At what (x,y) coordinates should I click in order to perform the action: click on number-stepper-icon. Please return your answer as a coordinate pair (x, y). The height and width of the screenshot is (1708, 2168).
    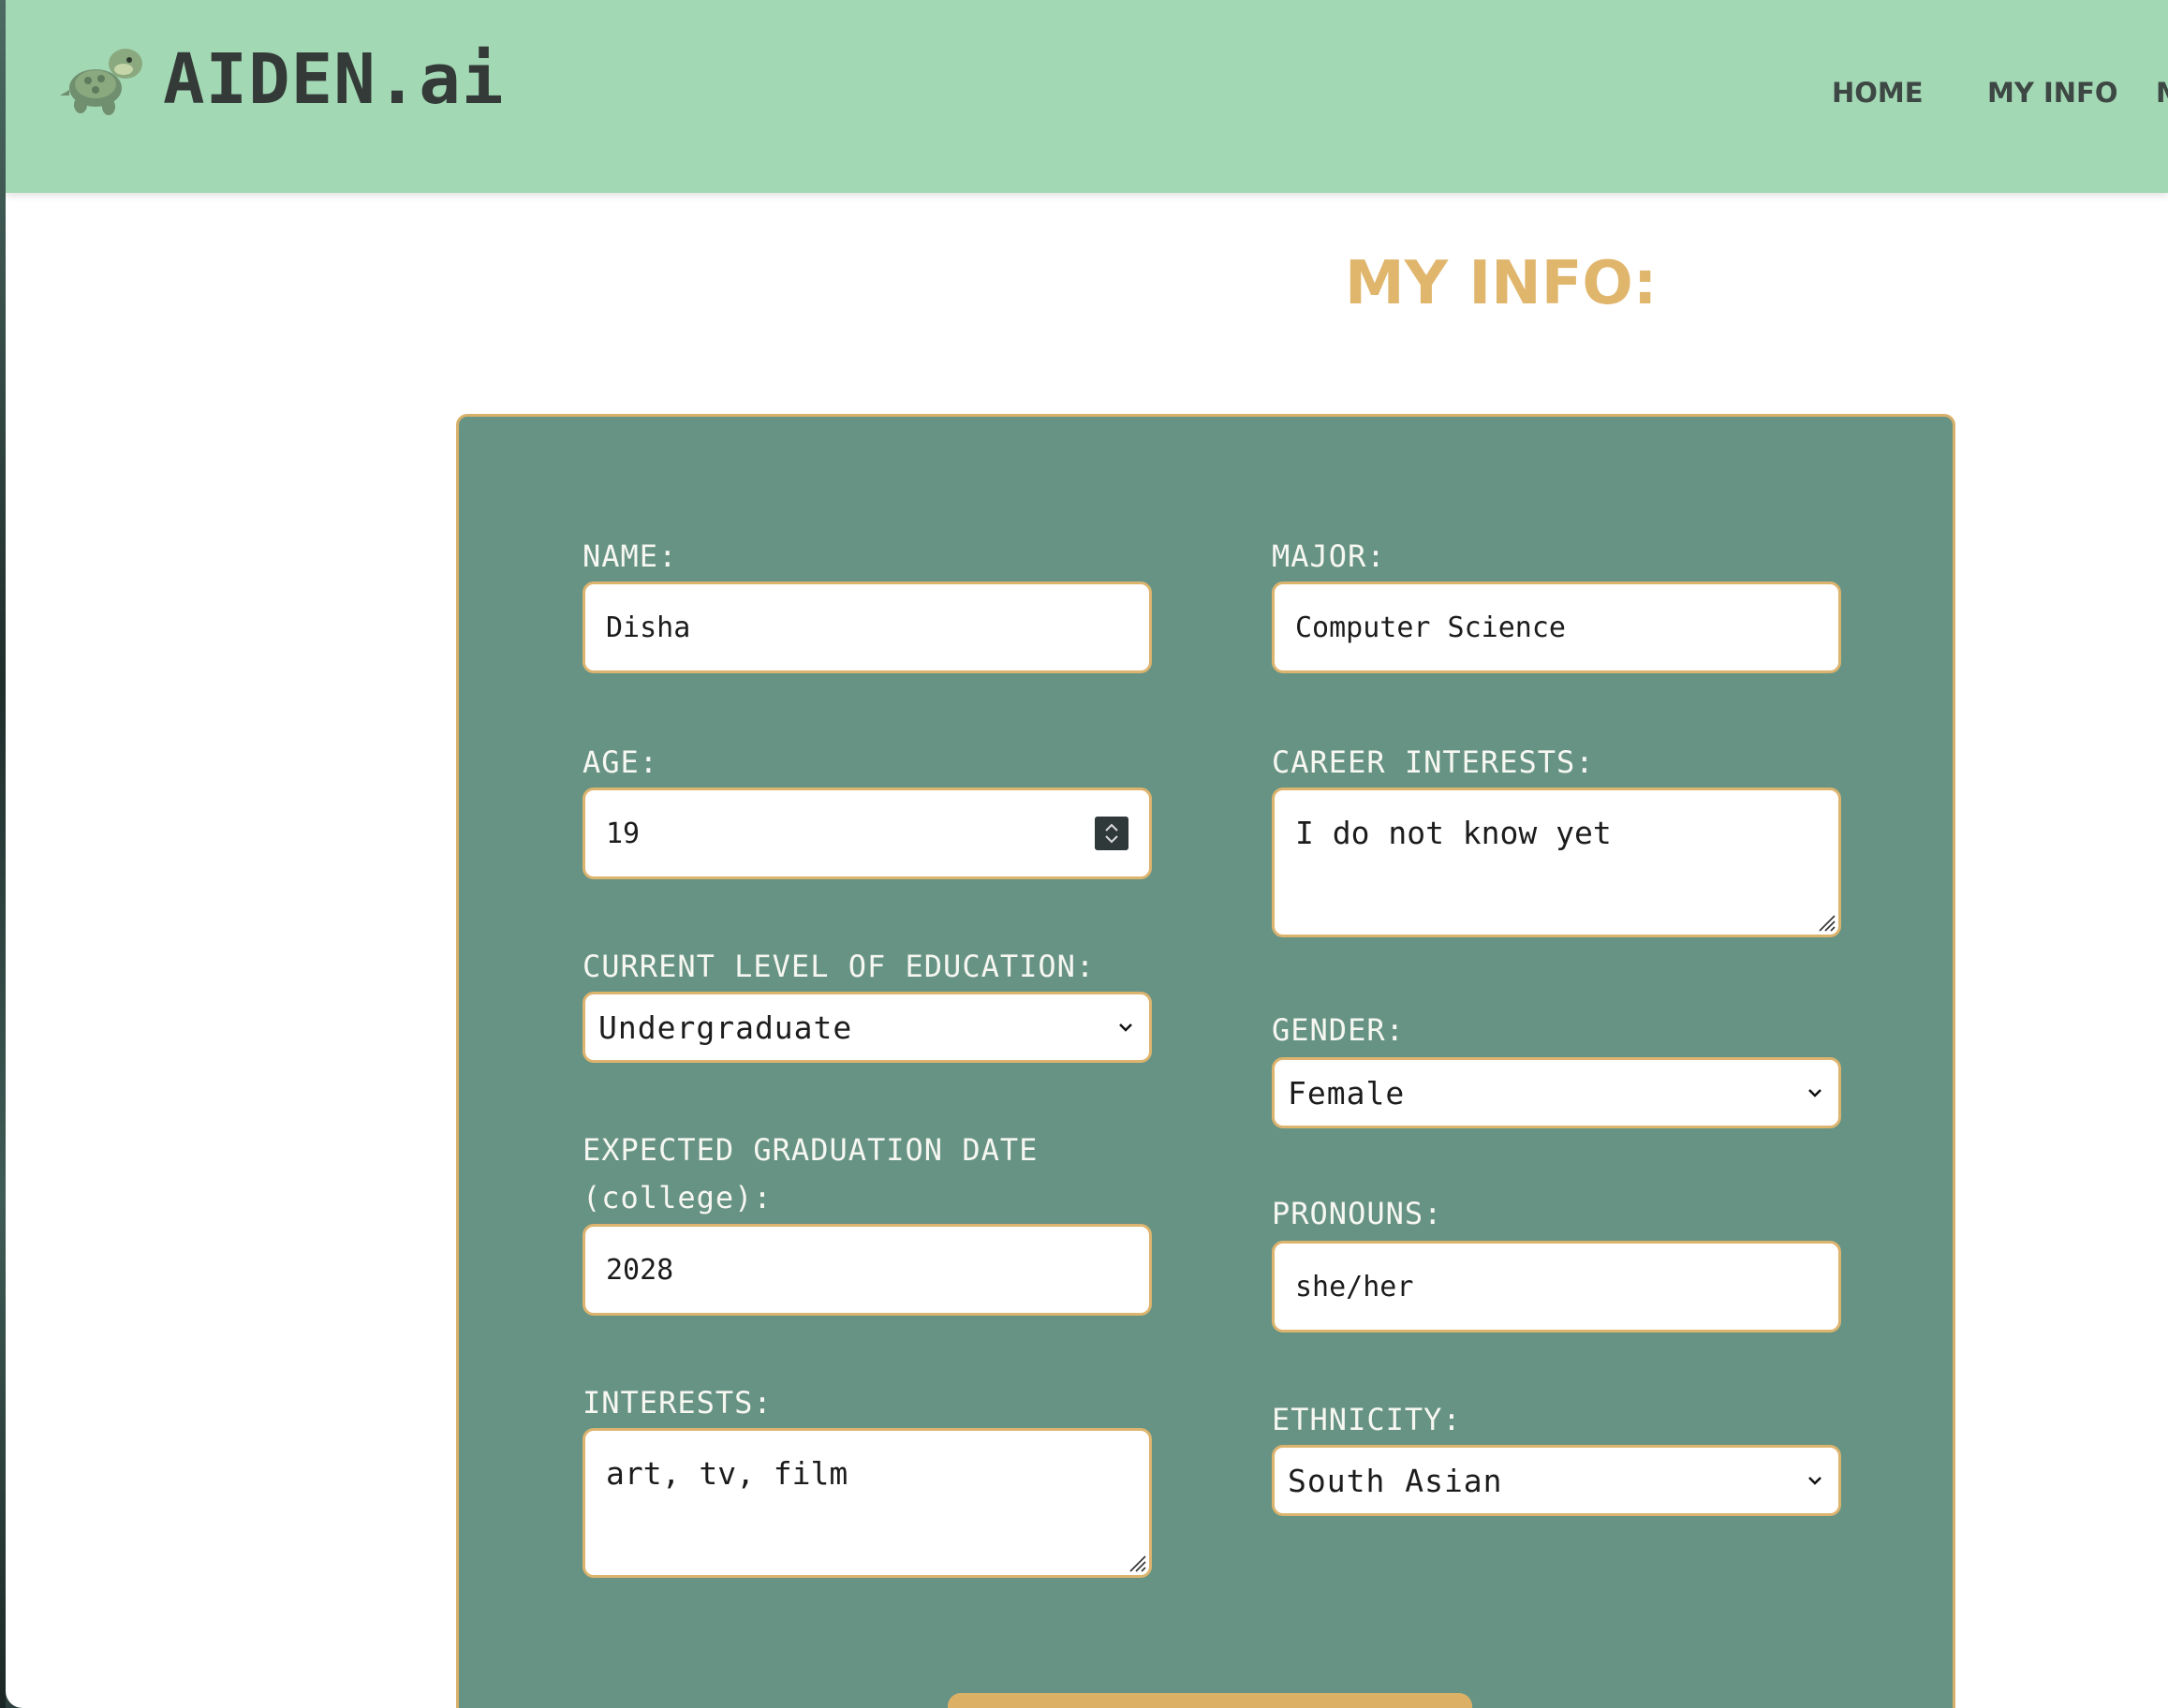
    Looking at the image, I should click on (1111, 833).